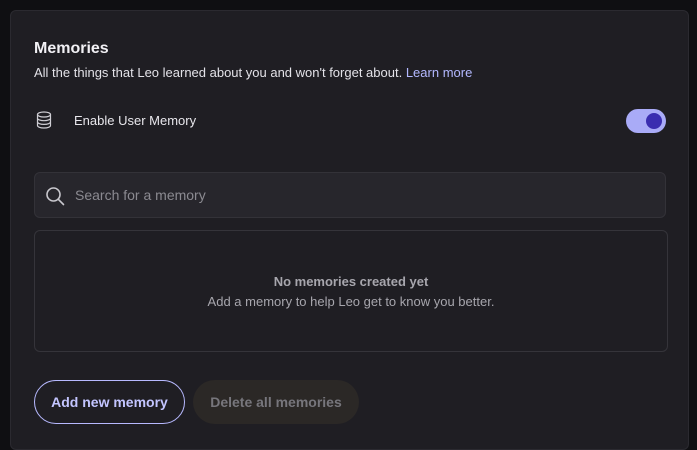 This screenshot has height=450, width=697. Describe the element at coordinates (350, 122) in the screenshot. I see `enable-user-memory-row: Enable User Memory` at that location.